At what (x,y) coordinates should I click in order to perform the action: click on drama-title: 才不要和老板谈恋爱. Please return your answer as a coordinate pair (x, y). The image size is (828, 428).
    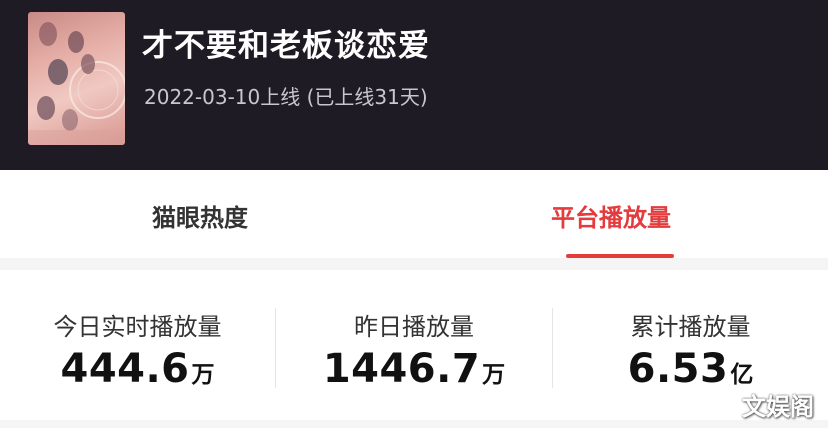
    Looking at the image, I should click on (286, 46).